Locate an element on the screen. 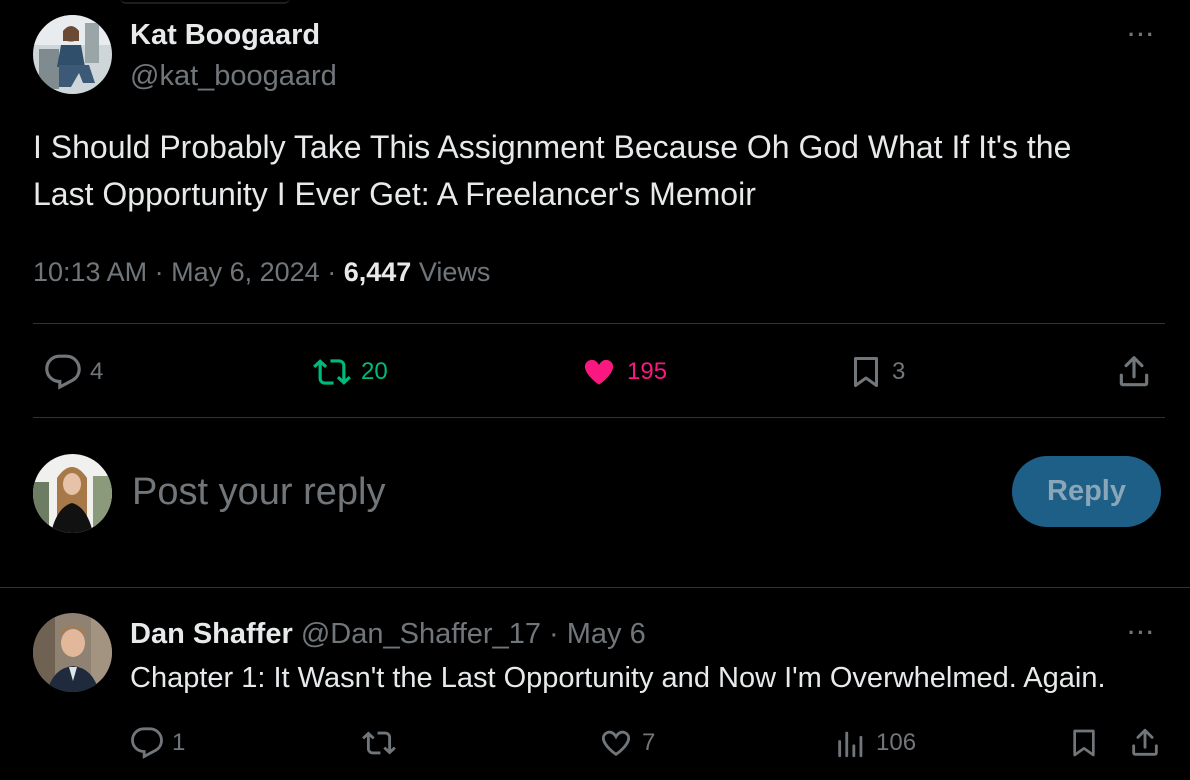  reply-input is located at coordinates (542, 492).